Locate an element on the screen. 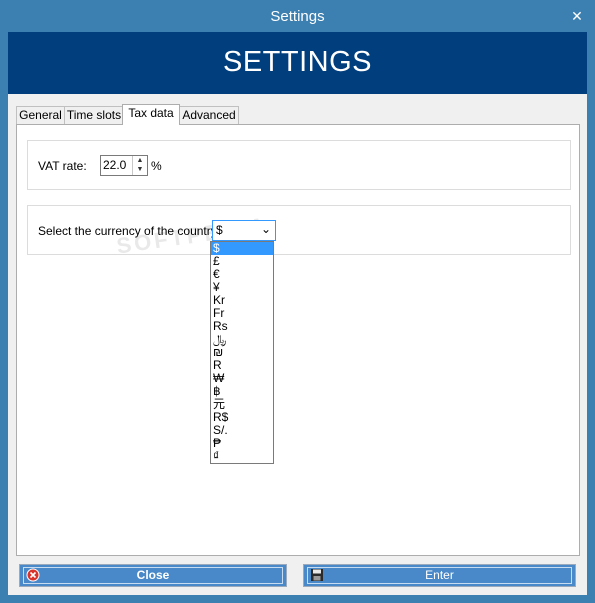 The image size is (595, 603). vat-rate-stepper: 22.0 ▲ ▼ is located at coordinates (124, 165).